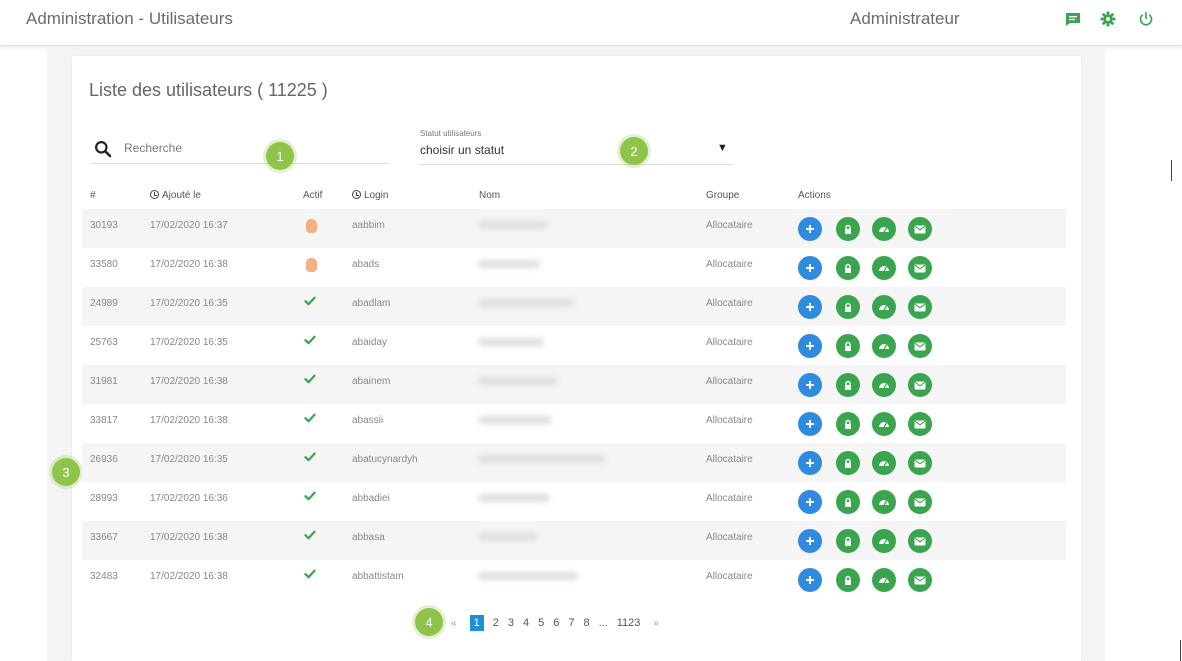  Describe the element at coordinates (371, 303) in the screenshot. I see `user-login: abadlam` at that location.